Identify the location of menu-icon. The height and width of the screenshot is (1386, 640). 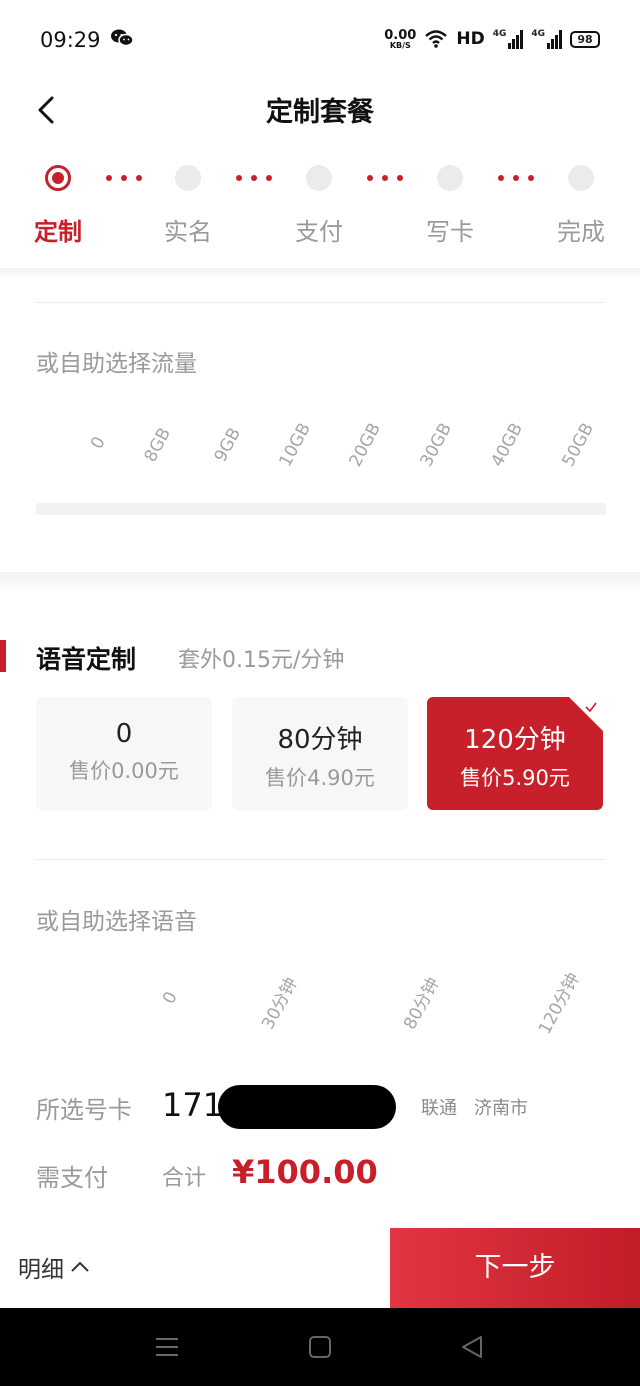
(167, 1347).